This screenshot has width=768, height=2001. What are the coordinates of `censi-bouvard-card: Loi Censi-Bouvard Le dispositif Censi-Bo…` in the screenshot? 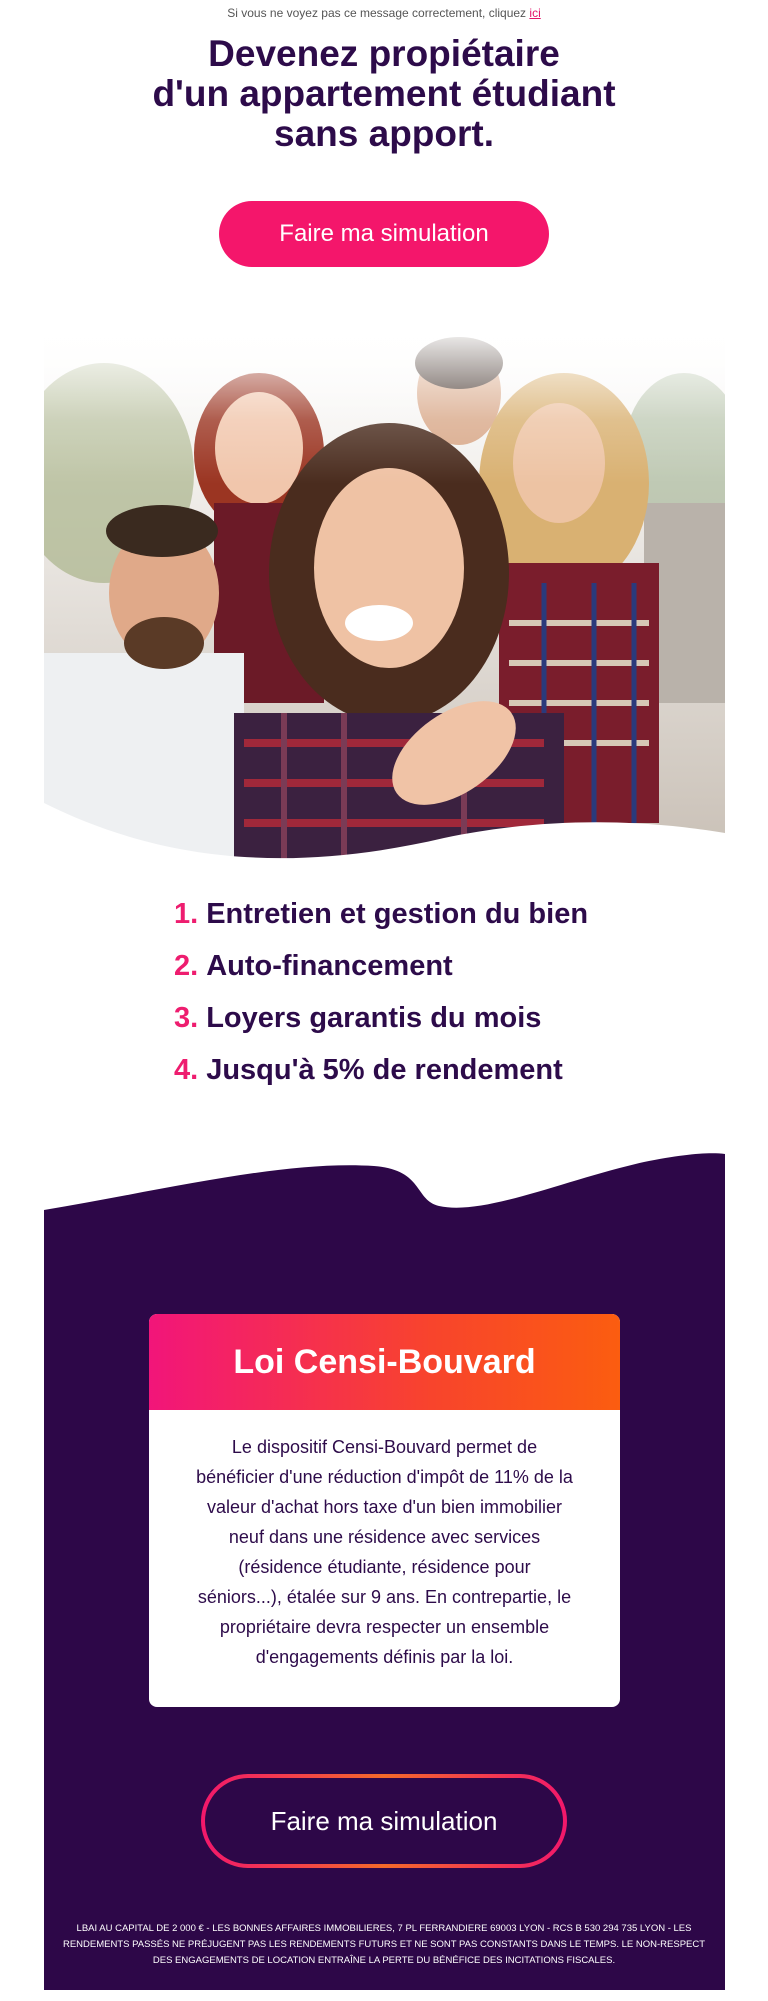 It's located at (384, 1510).